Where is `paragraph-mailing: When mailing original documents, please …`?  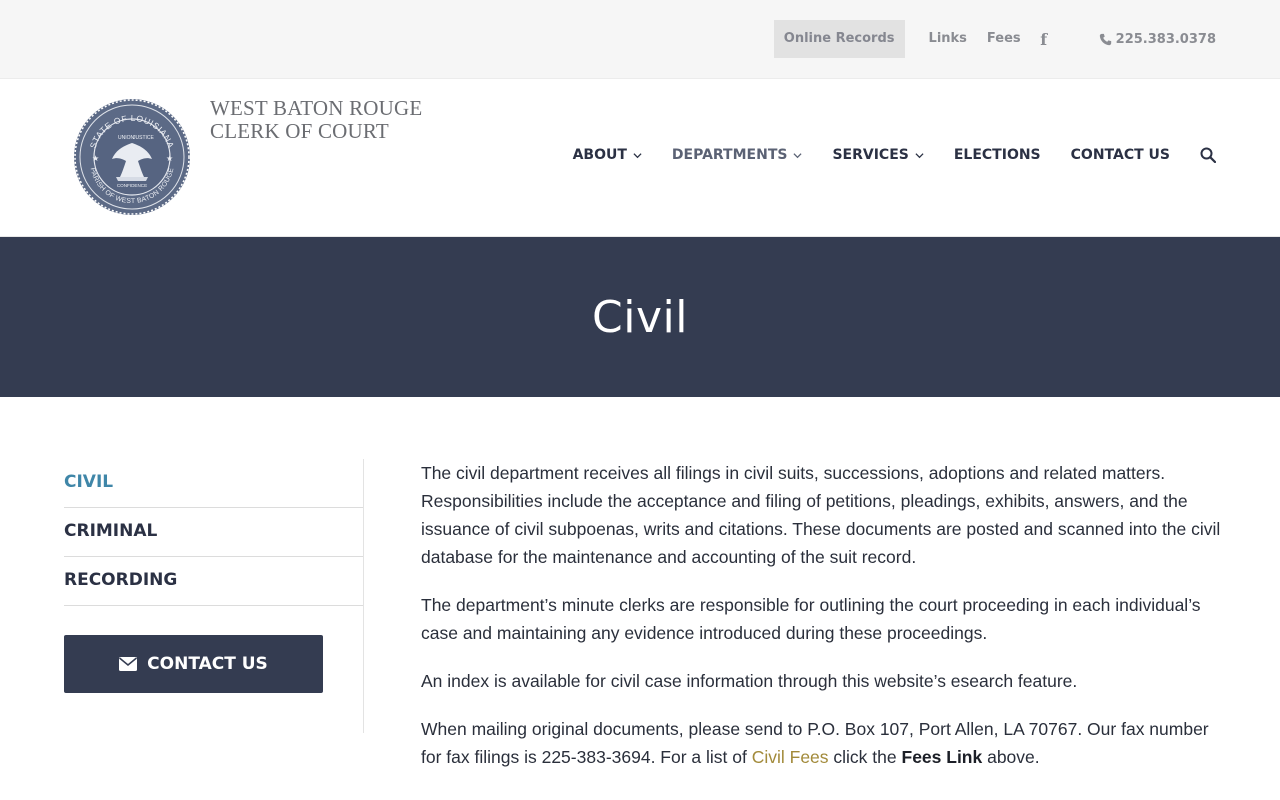 paragraph-mailing: When mailing original documents, please … is located at coordinates (821, 743).